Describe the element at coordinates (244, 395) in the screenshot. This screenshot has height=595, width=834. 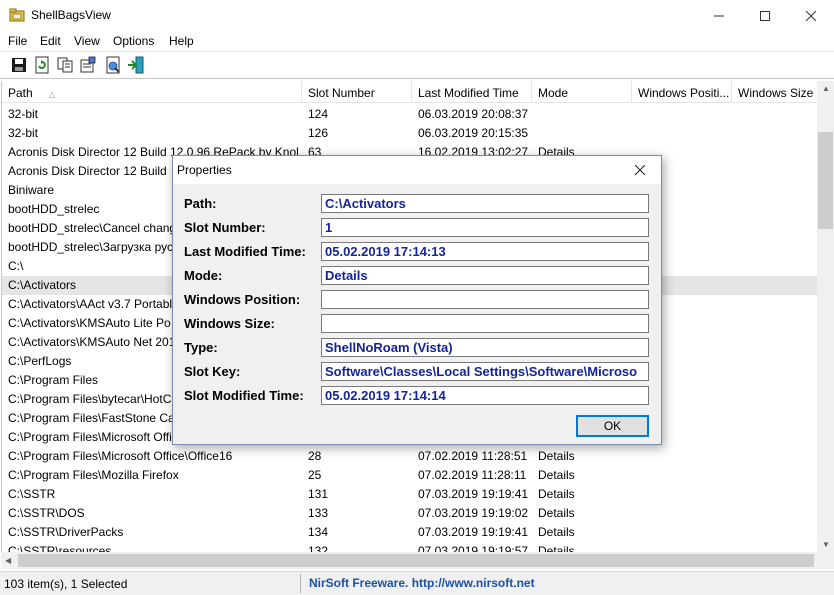
I see `label-slot-modified-time: Slot Modified Time:` at that location.